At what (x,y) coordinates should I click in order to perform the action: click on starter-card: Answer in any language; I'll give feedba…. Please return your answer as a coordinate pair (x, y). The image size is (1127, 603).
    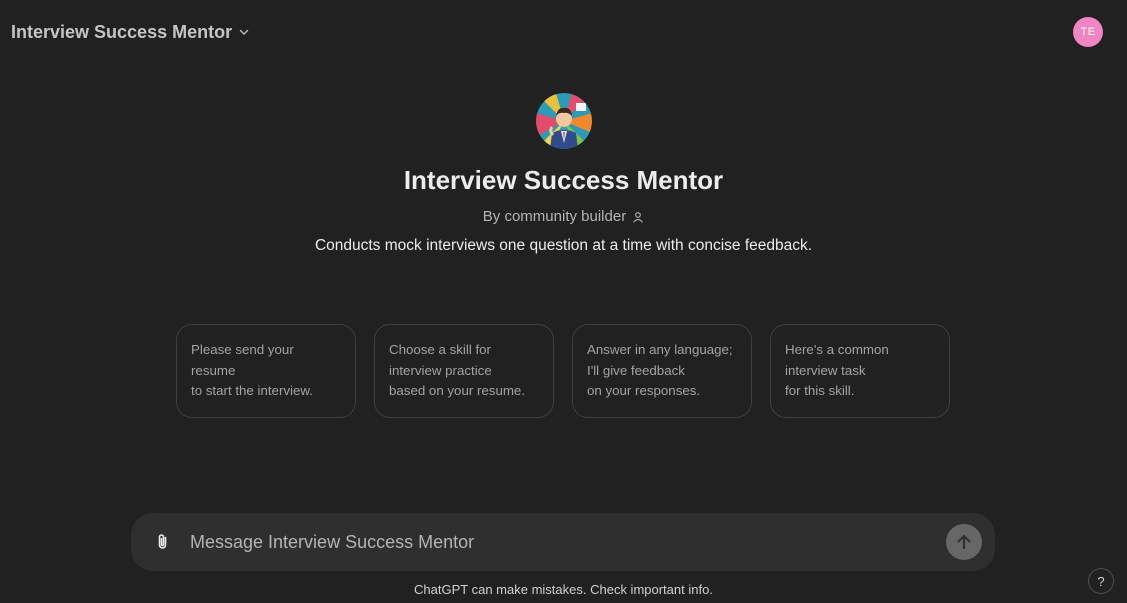
    Looking at the image, I should click on (662, 371).